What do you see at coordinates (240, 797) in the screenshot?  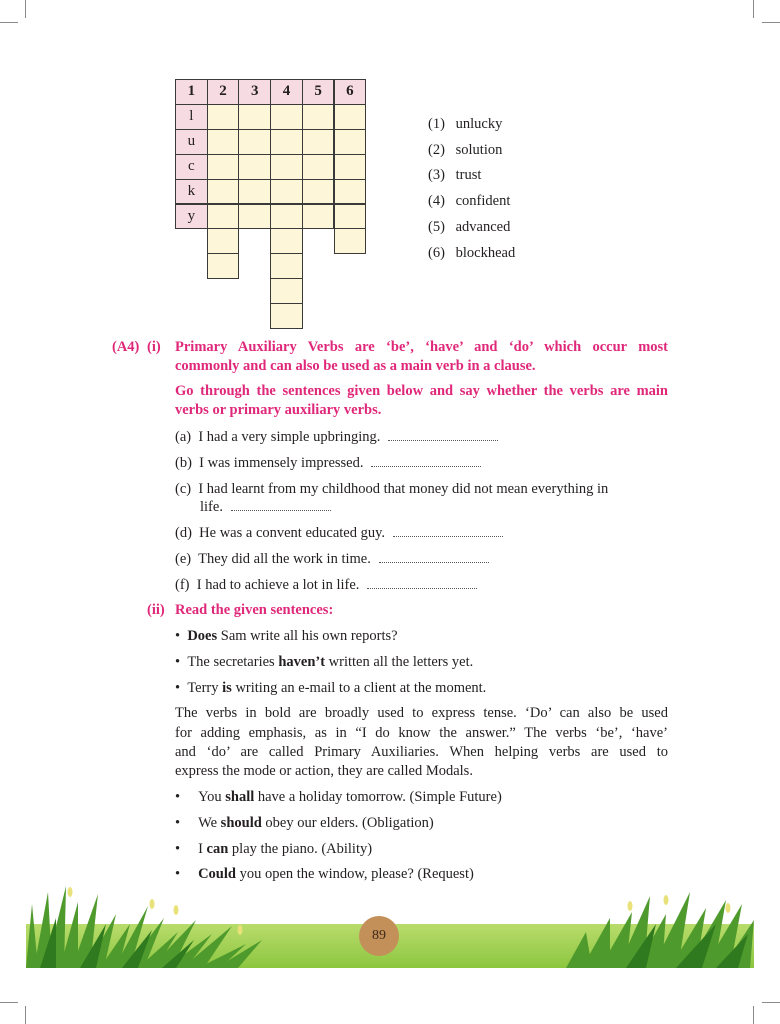 I see `bold-modal: shall` at bounding box center [240, 797].